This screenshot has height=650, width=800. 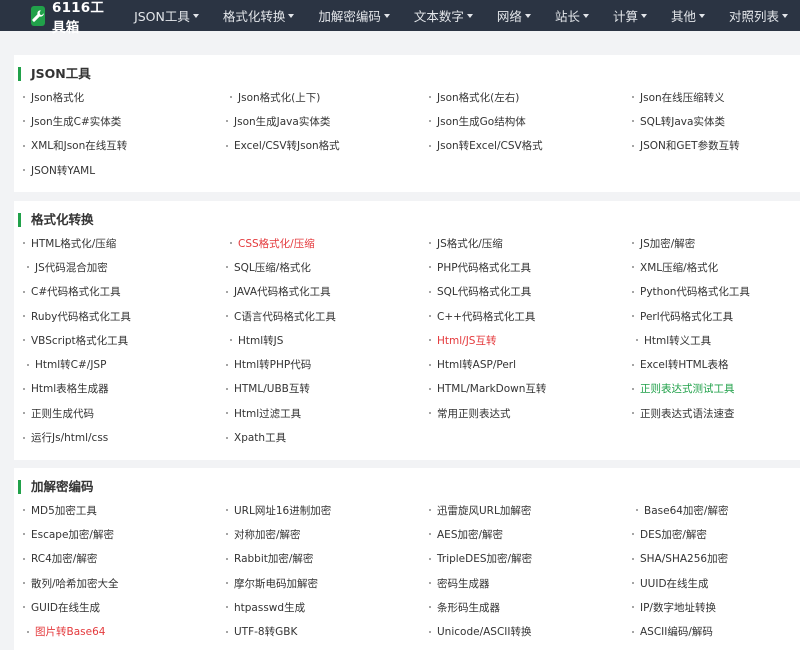 I want to click on tool-link: GUID在线生成, so click(x=124, y=607).